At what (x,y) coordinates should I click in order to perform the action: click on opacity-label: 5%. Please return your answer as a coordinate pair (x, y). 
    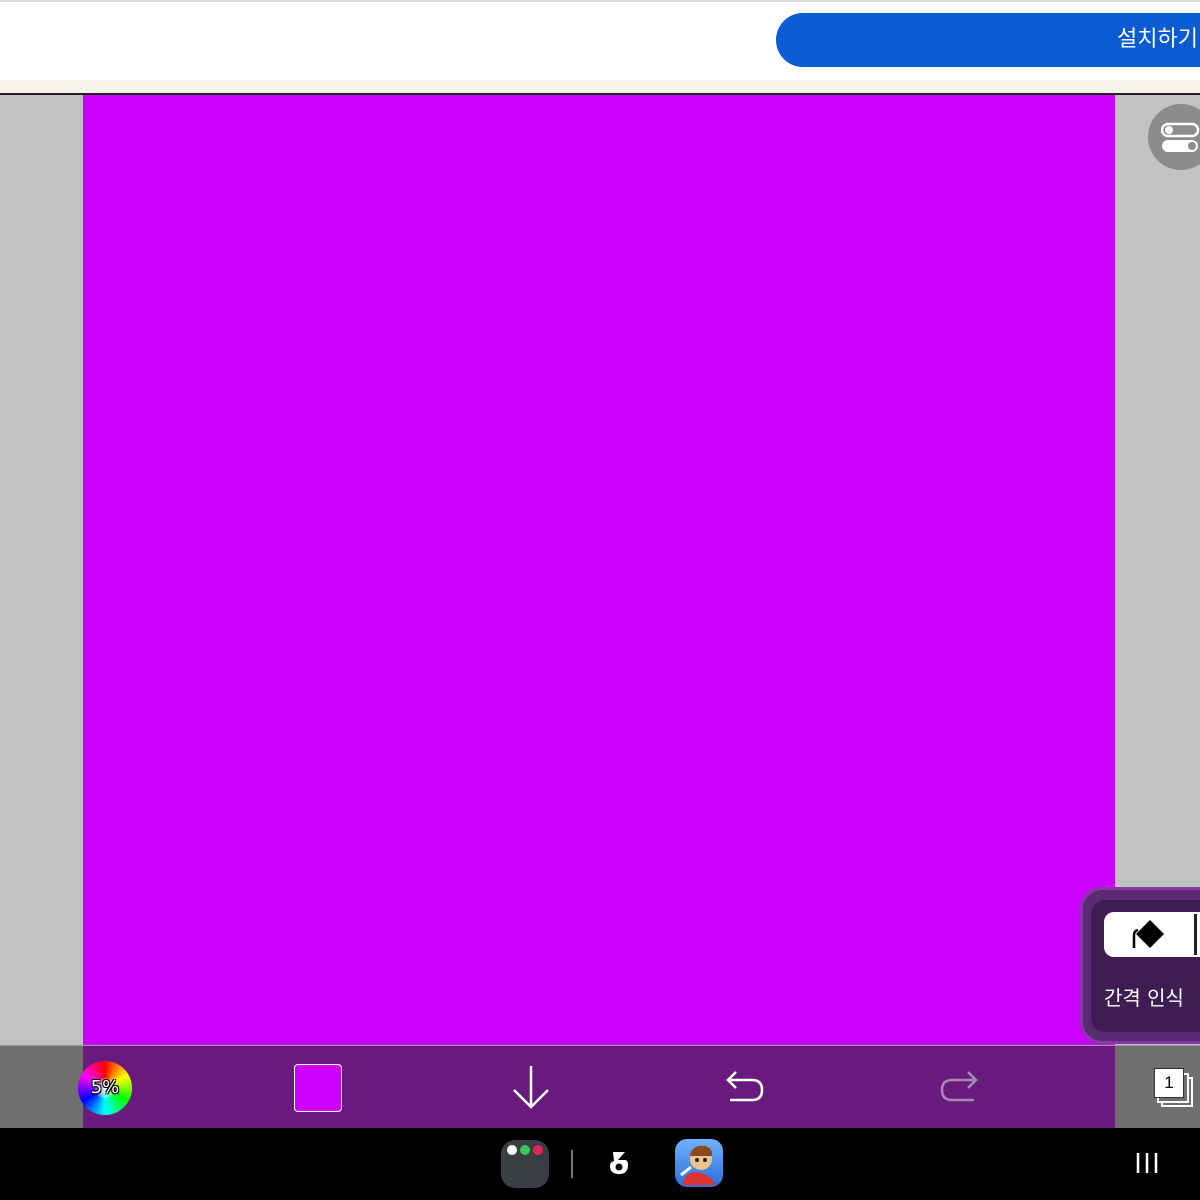
    Looking at the image, I should click on (105, 1087).